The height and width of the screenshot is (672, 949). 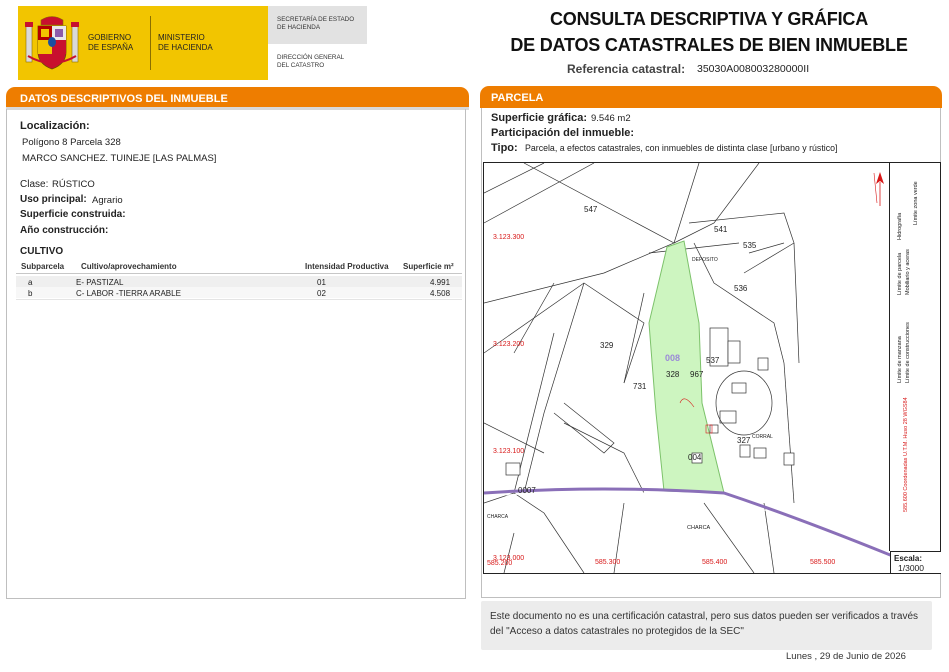 What do you see at coordinates (73, 184) in the screenshot?
I see `class-value: RÚSTICO` at bounding box center [73, 184].